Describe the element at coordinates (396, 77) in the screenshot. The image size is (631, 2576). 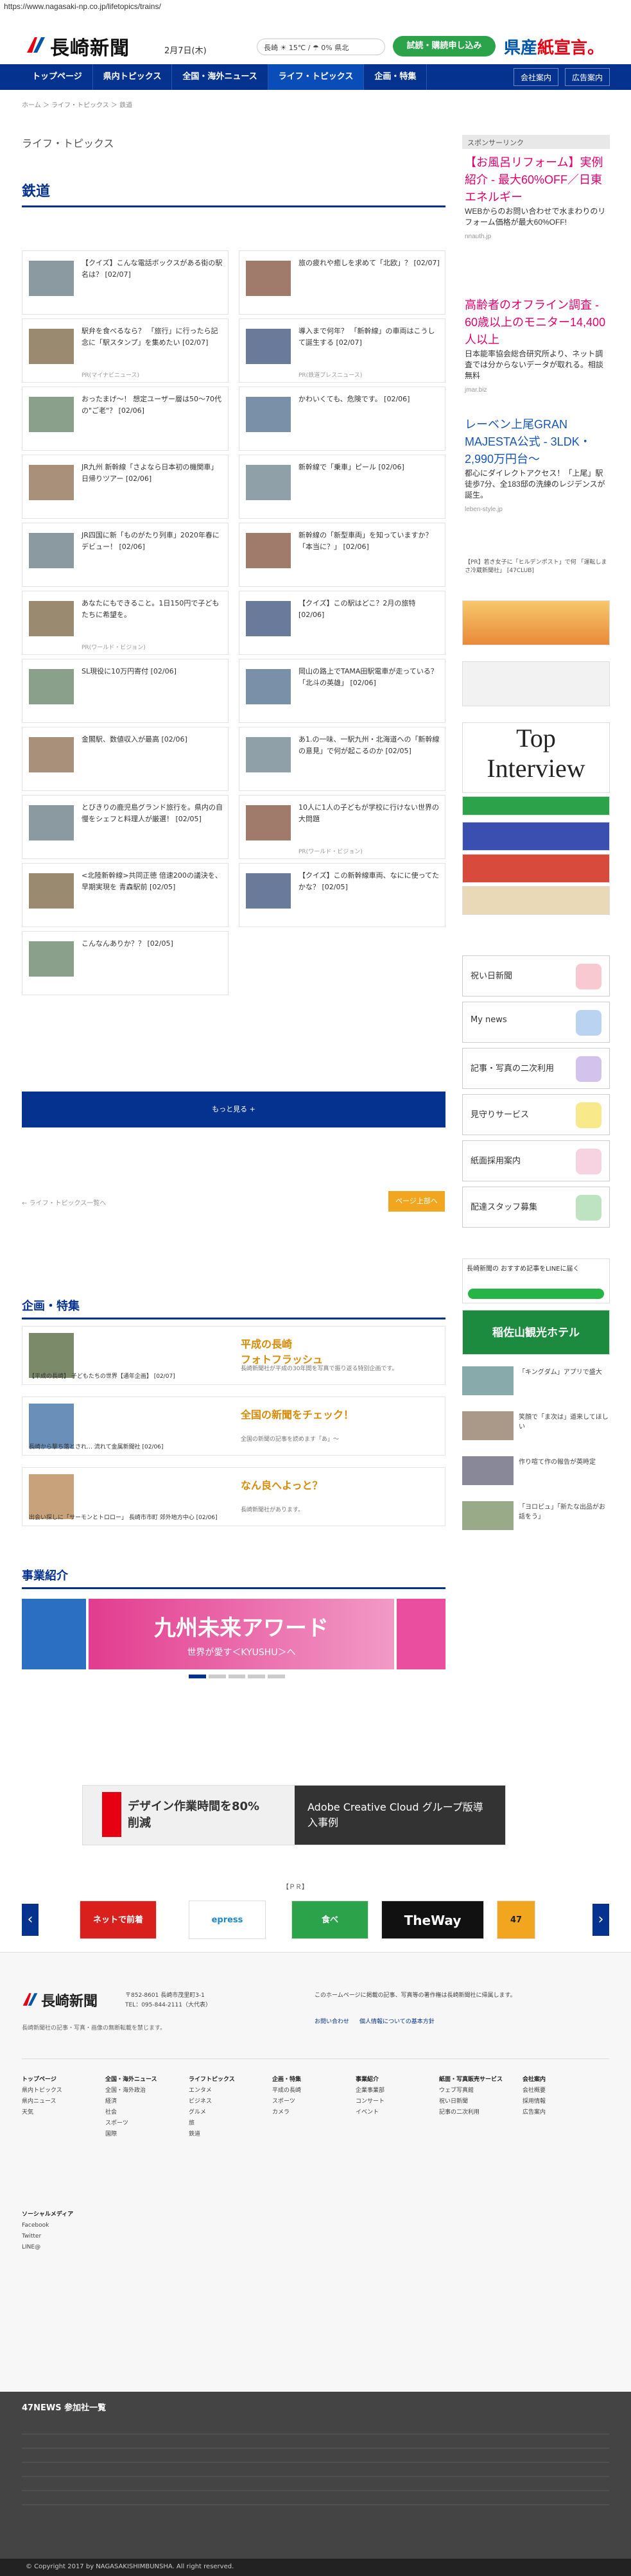
I see `nav-item-features: 企画・特集` at that location.